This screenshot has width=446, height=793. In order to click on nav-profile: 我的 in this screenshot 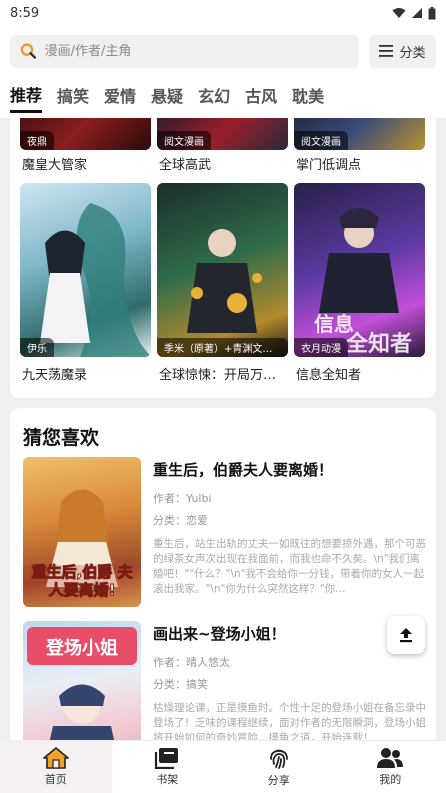, I will do `click(390, 767)`.